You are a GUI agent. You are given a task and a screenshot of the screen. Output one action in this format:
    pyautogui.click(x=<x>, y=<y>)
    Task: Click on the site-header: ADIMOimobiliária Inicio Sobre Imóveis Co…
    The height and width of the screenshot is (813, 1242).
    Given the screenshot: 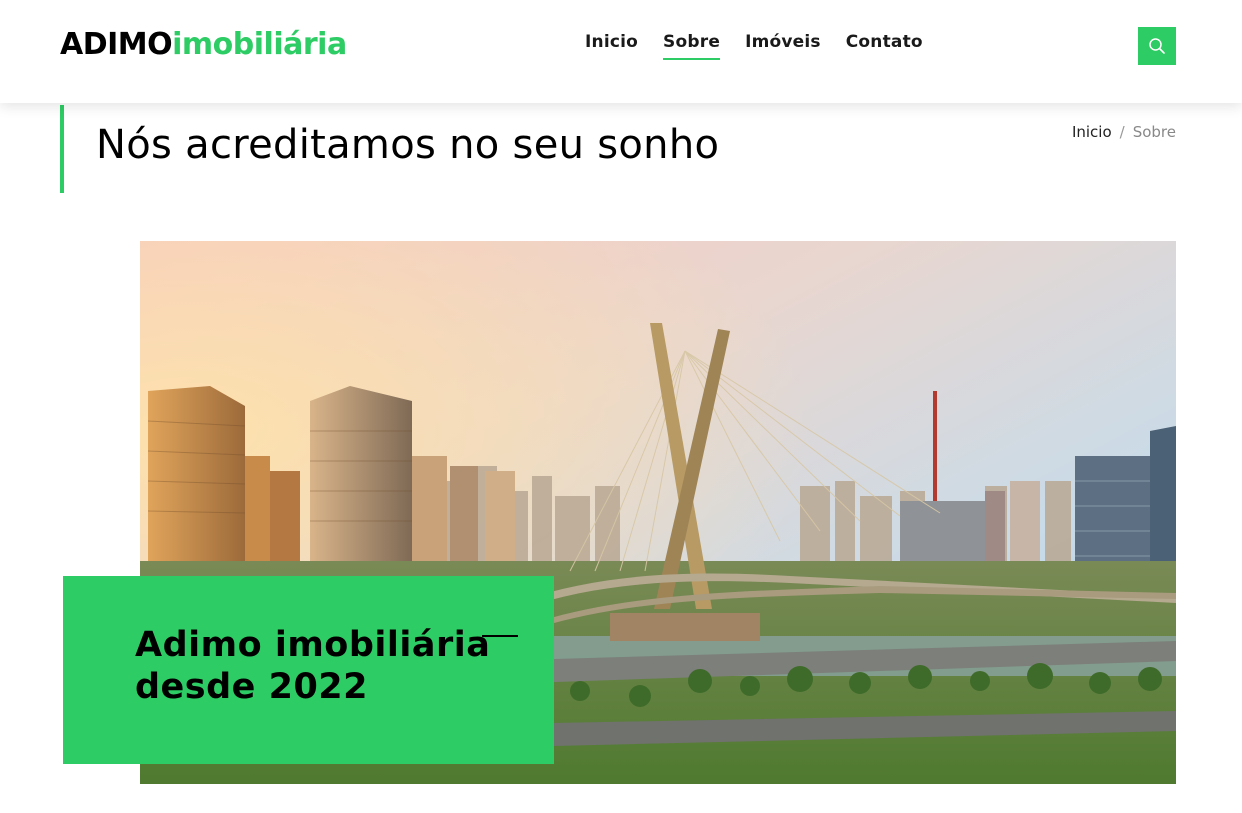 What is the action you would take?
    pyautogui.click(x=621, y=51)
    